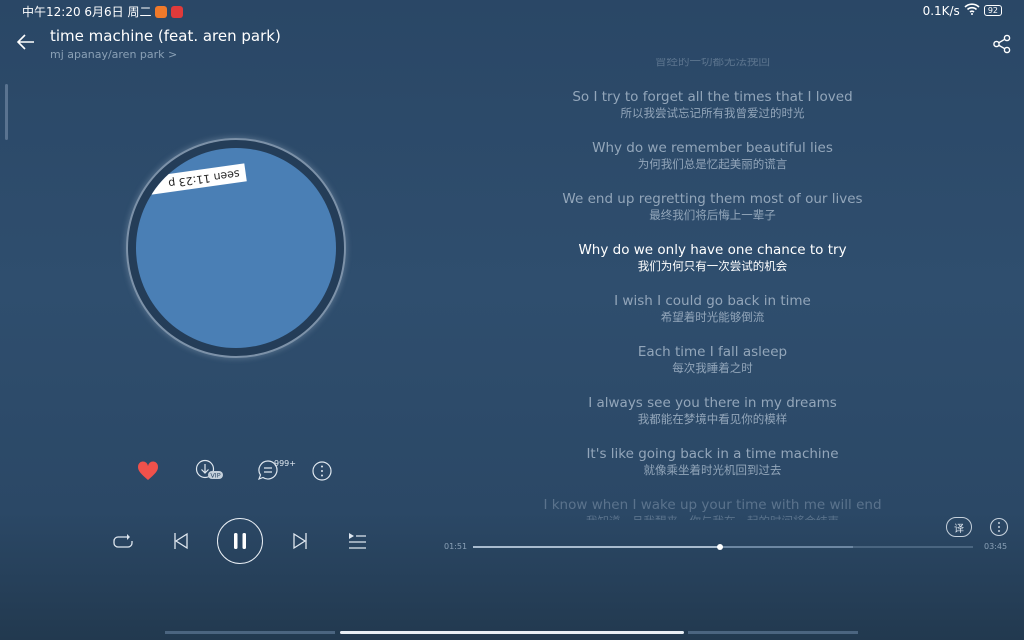 Image resolution: width=1024 pixels, height=640 pixels. Describe the element at coordinates (959, 527) in the screenshot. I see `translate-button: 译` at that location.